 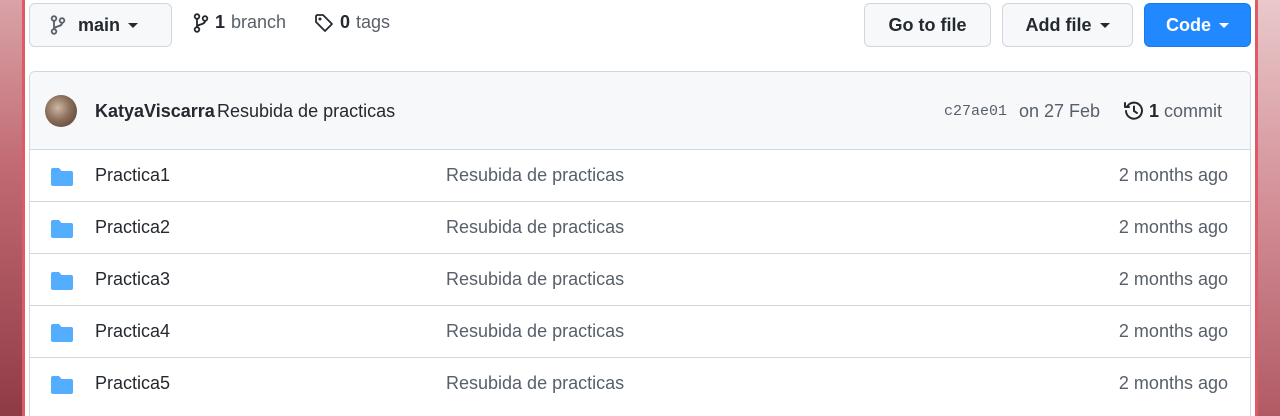 What do you see at coordinates (132, 279) in the screenshot?
I see `file-name: Practica3` at bounding box center [132, 279].